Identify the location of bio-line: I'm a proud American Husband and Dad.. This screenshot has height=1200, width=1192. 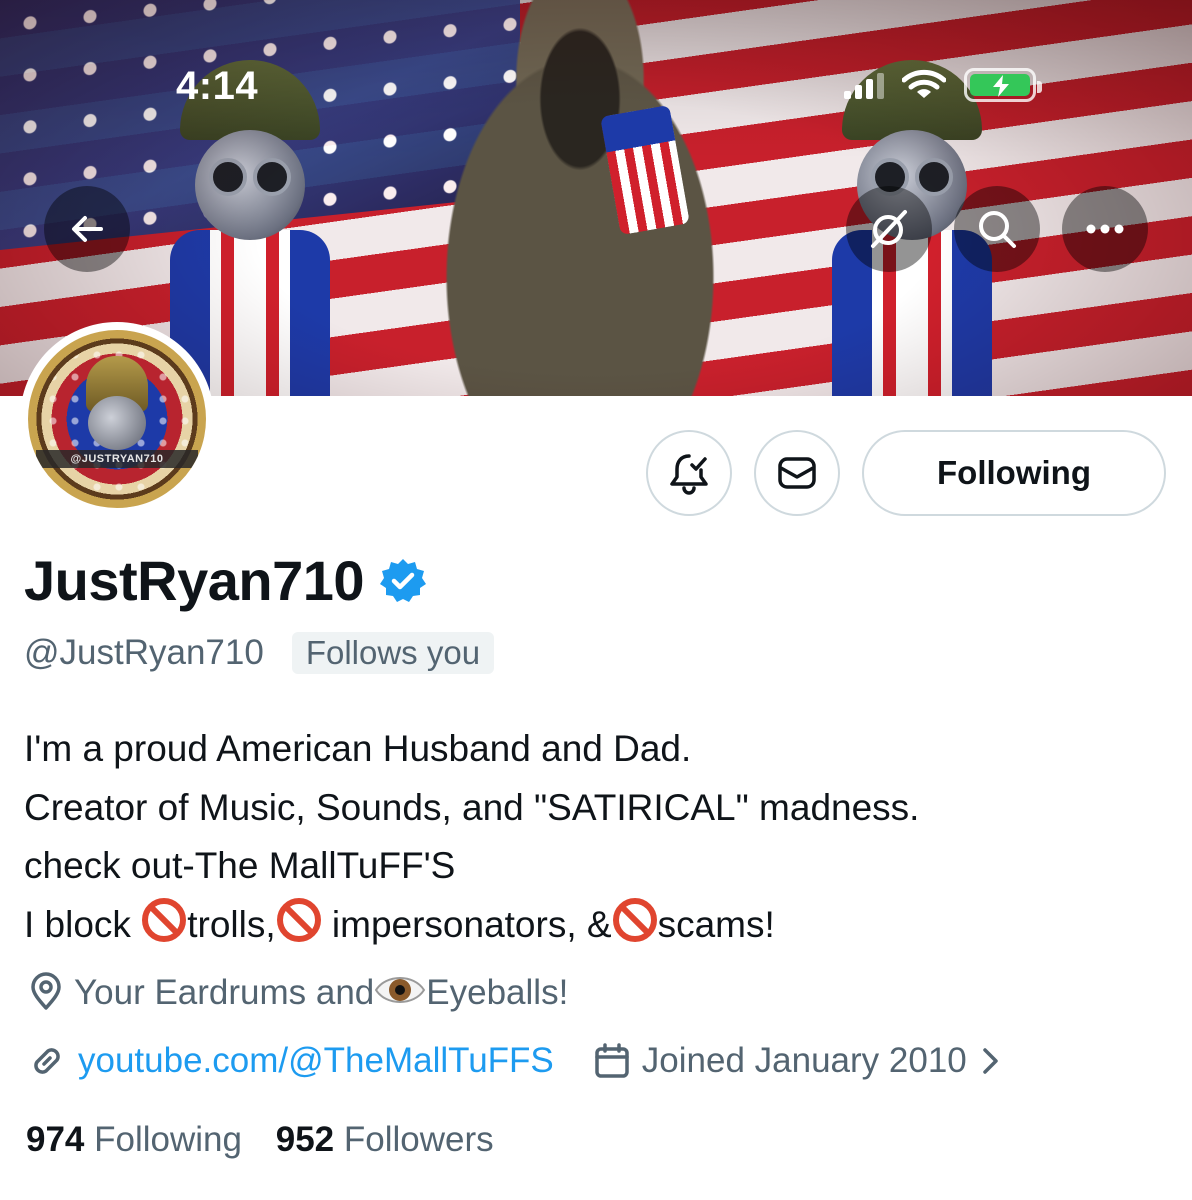
(358, 748).